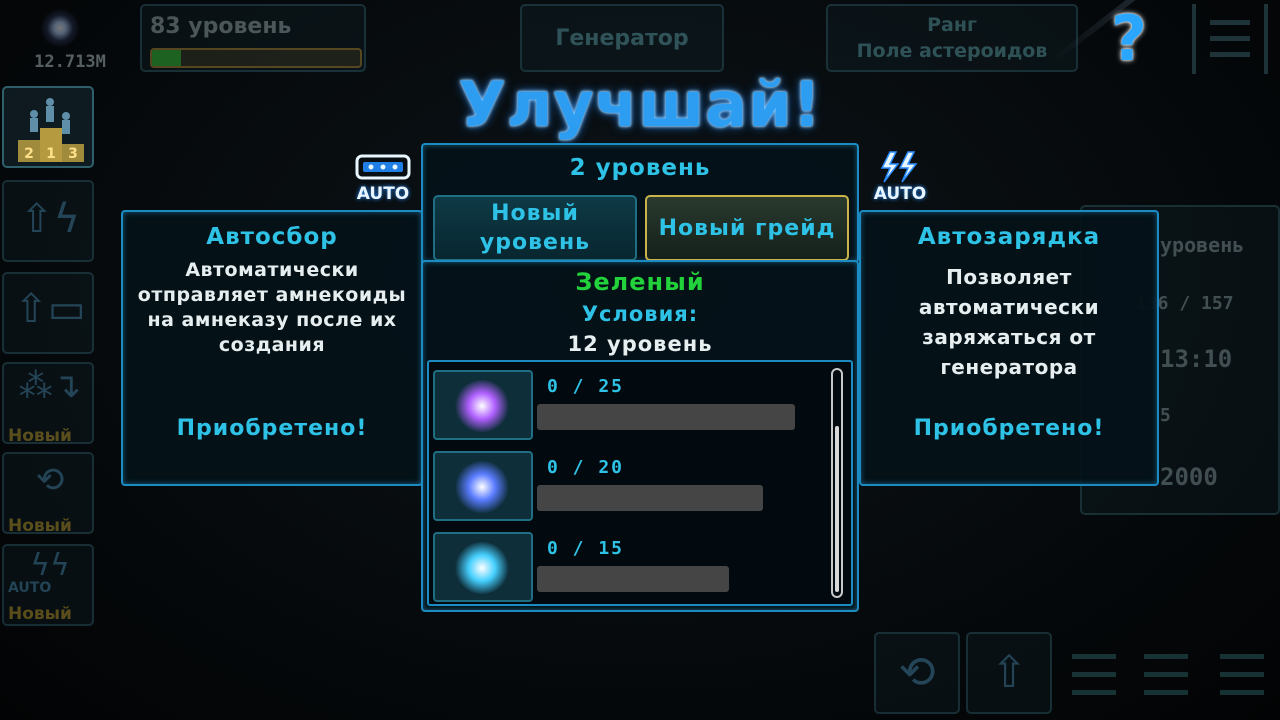  Describe the element at coordinates (70, 62) in the screenshot. I see `money-counter: 12.713M` at that location.